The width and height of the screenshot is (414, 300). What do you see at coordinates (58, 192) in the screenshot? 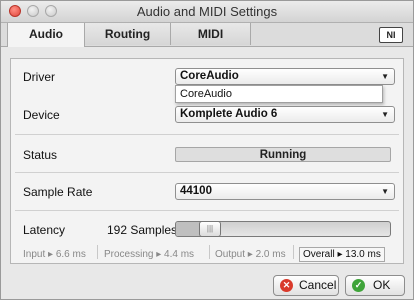
I see `sample-rate-label: Sample Rate` at bounding box center [58, 192].